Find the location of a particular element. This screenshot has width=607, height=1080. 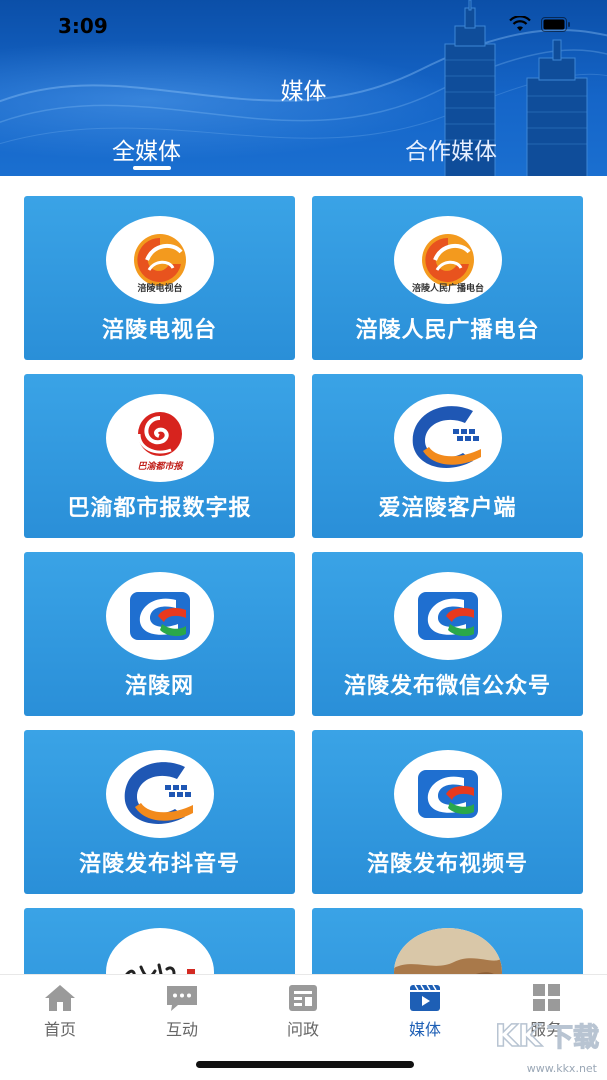

media-card-fuling-douyin: 涪陵发布抖音号 is located at coordinates (159, 812).